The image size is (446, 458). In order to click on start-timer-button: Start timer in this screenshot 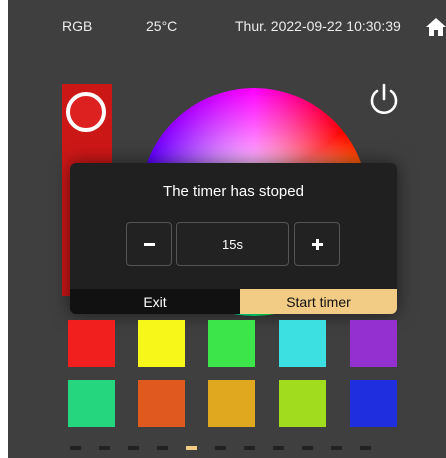, I will do `click(318, 301)`.